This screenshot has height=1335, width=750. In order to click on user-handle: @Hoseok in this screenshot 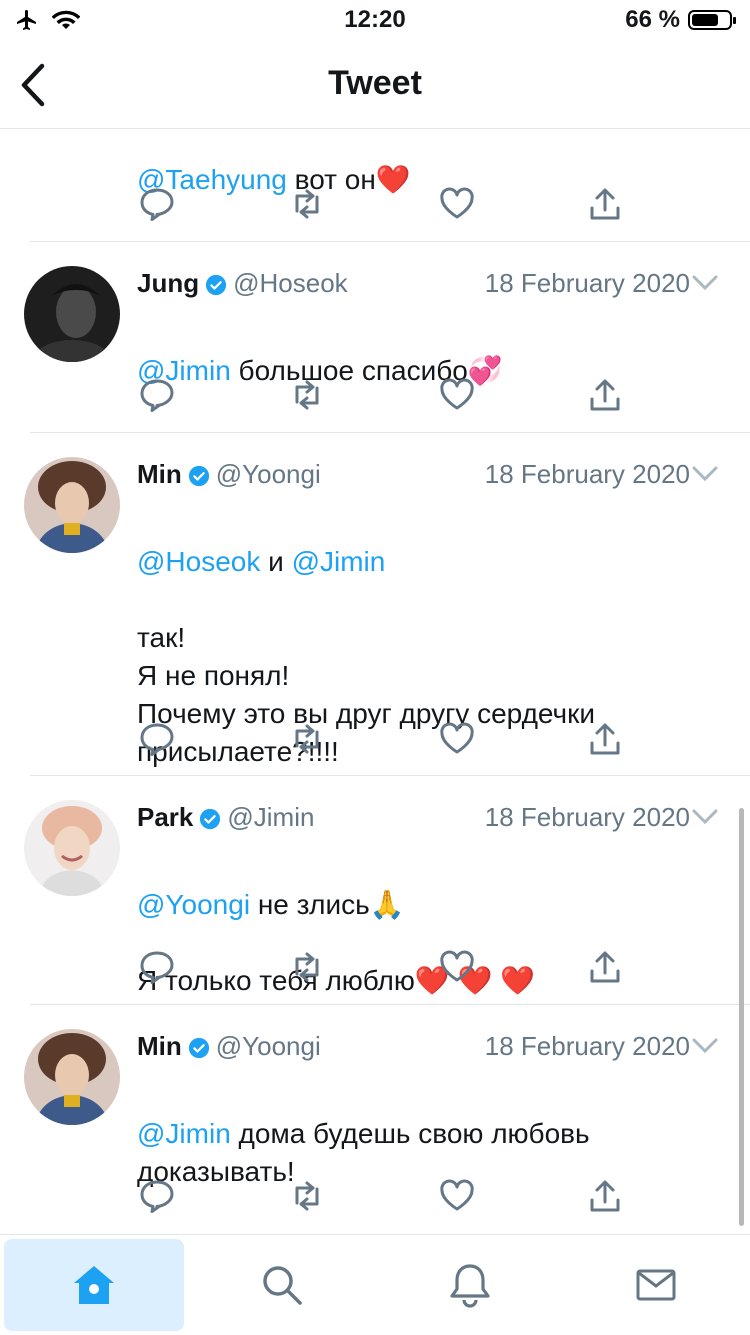, I will do `click(290, 283)`.